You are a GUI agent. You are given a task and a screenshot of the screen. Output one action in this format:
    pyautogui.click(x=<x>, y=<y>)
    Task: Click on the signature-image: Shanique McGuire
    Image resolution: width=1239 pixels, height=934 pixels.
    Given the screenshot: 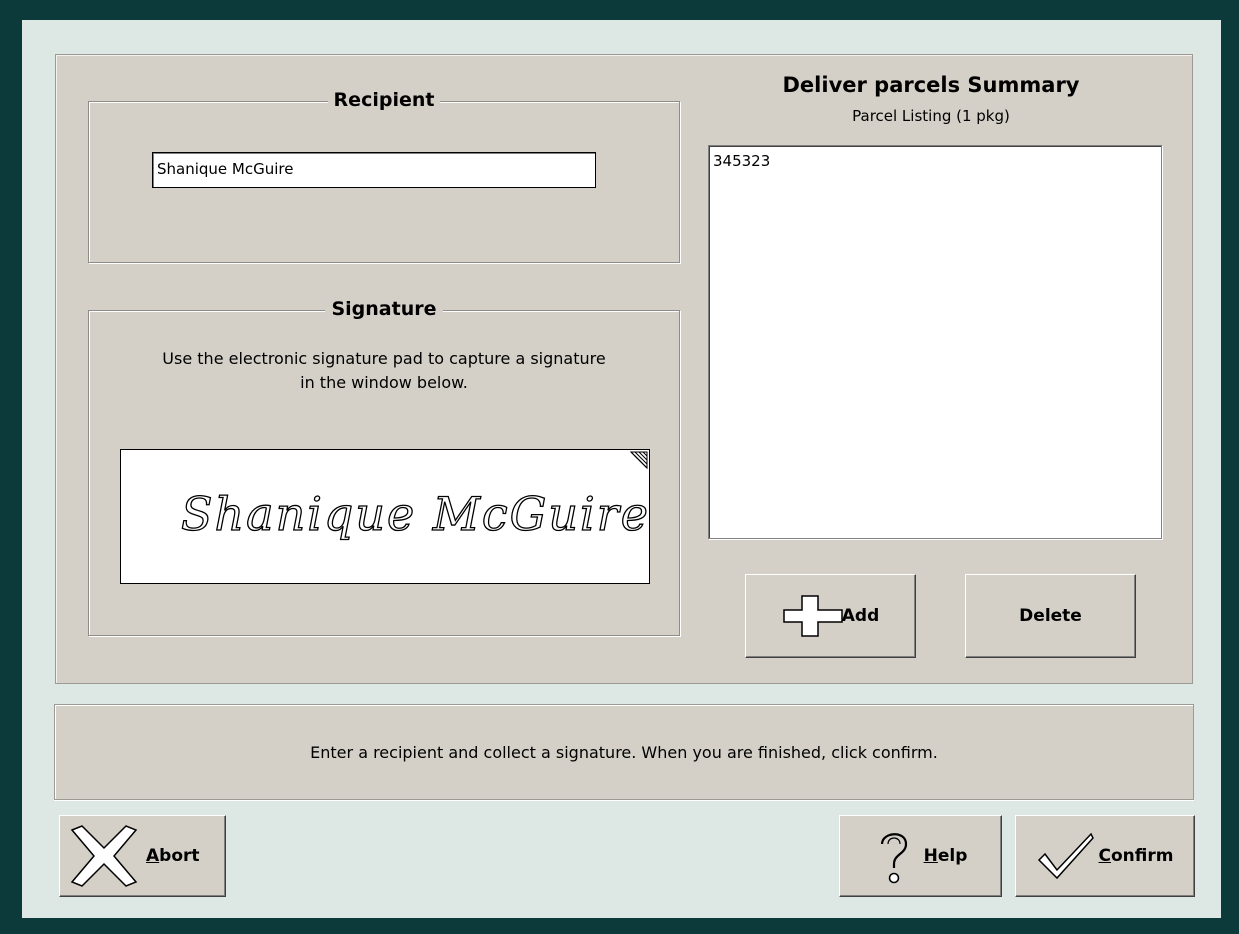 What is the action you would take?
    pyautogui.click(x=414, y=513)
    